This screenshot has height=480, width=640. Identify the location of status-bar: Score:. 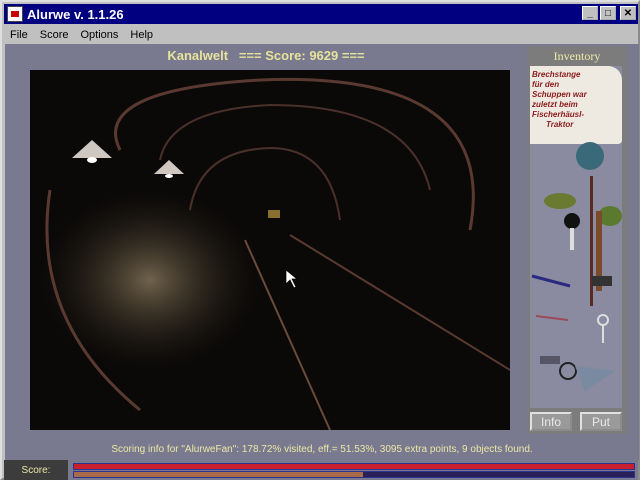
(321, 470).